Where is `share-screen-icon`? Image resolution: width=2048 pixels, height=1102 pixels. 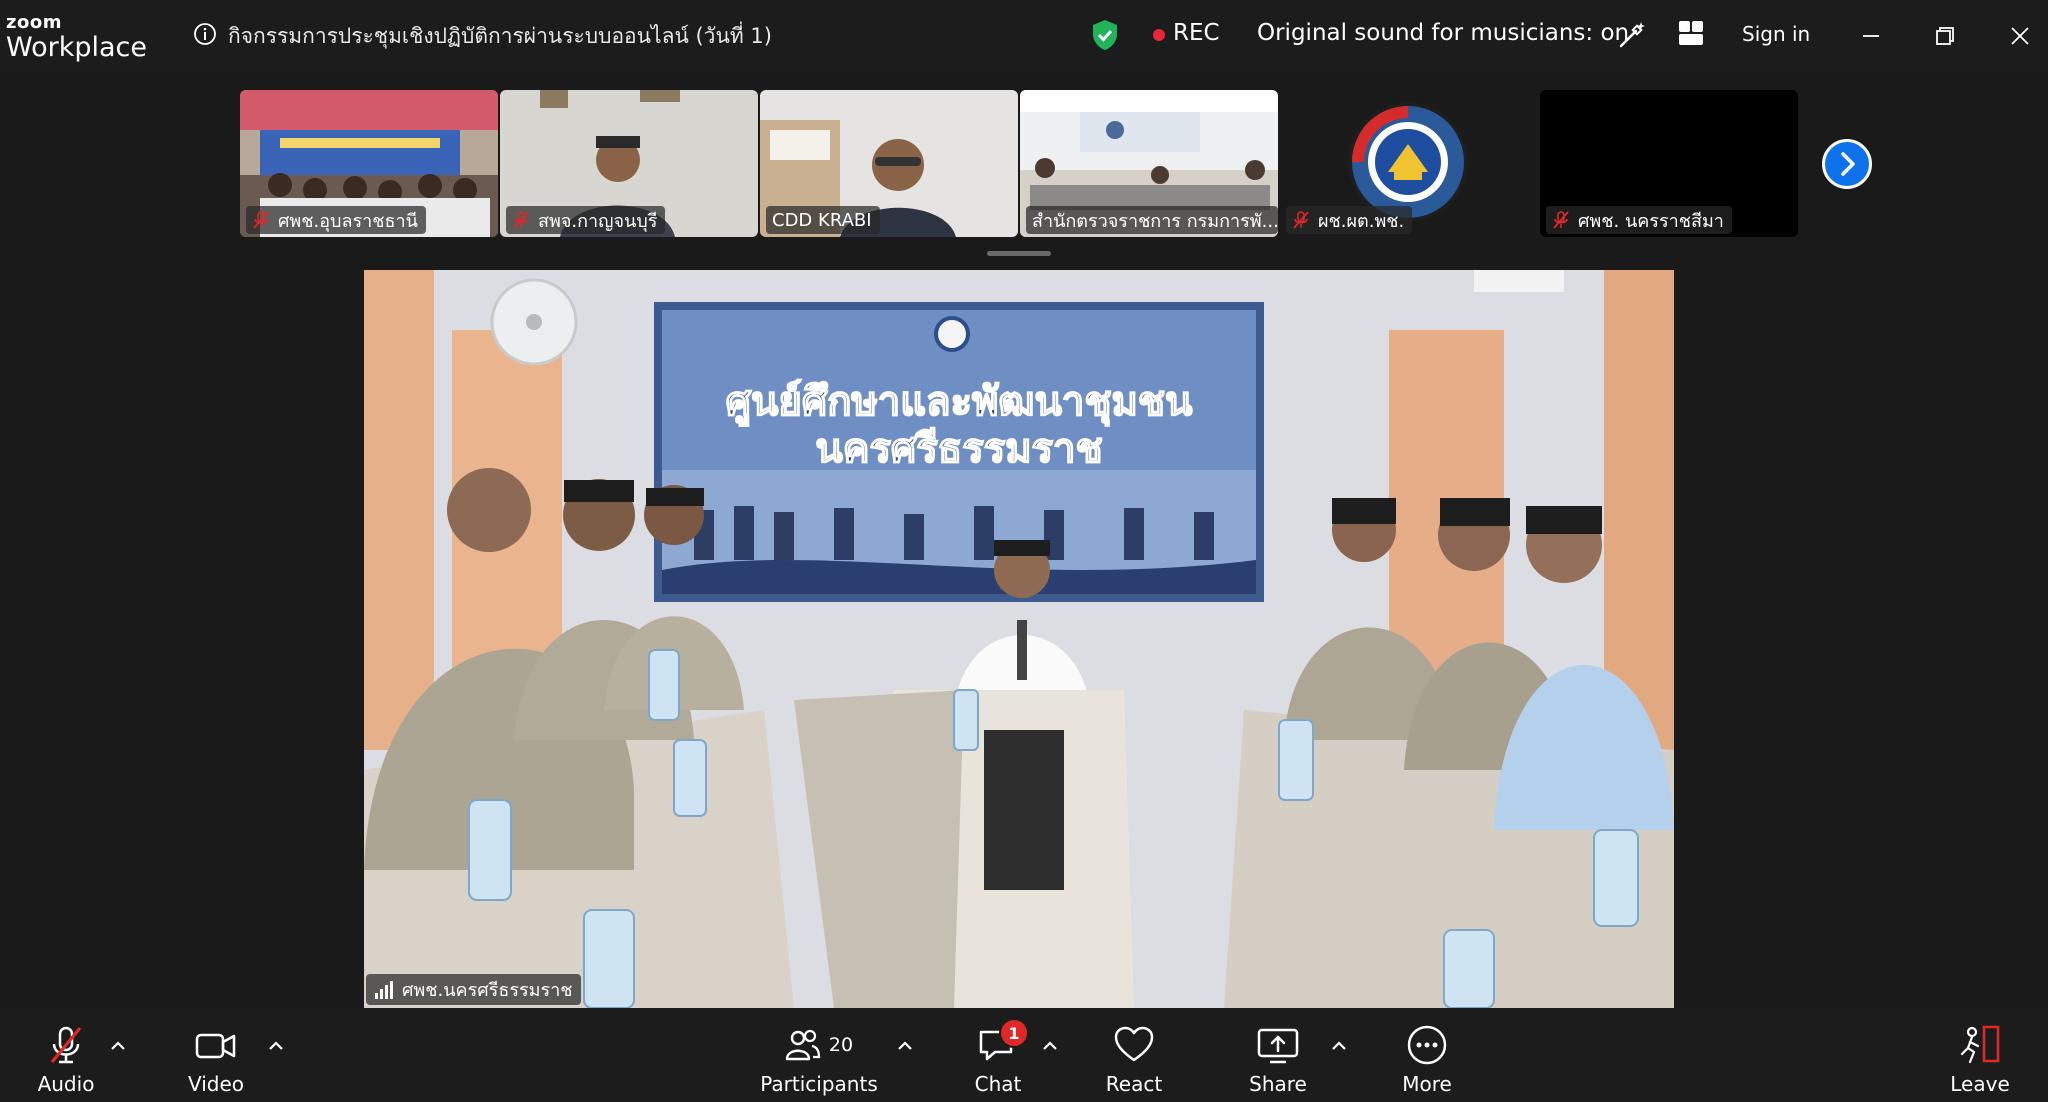 share-screen-icon is located at coordinates (1278, 1046).